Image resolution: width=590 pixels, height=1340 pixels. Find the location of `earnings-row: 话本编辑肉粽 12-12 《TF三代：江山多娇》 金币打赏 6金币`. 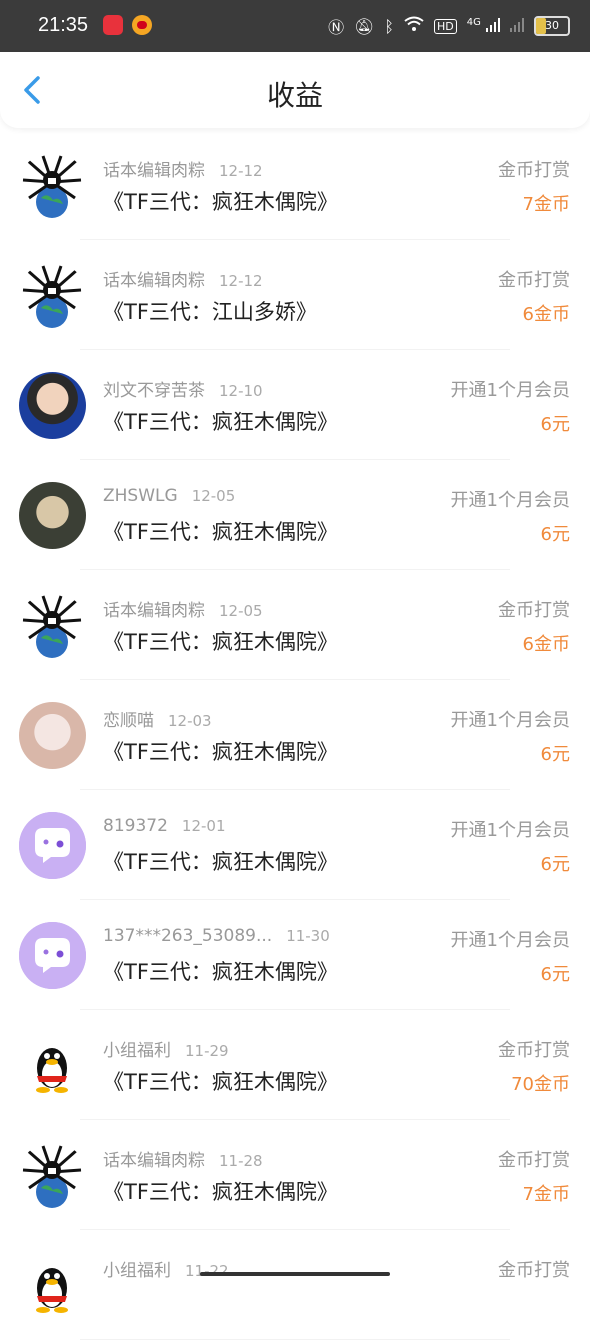

earnings-row: 话本编辑肉粽 12-12 《TF三代：江山多娇》 金币打赏 6金币 is located at coordinates (295, 295).